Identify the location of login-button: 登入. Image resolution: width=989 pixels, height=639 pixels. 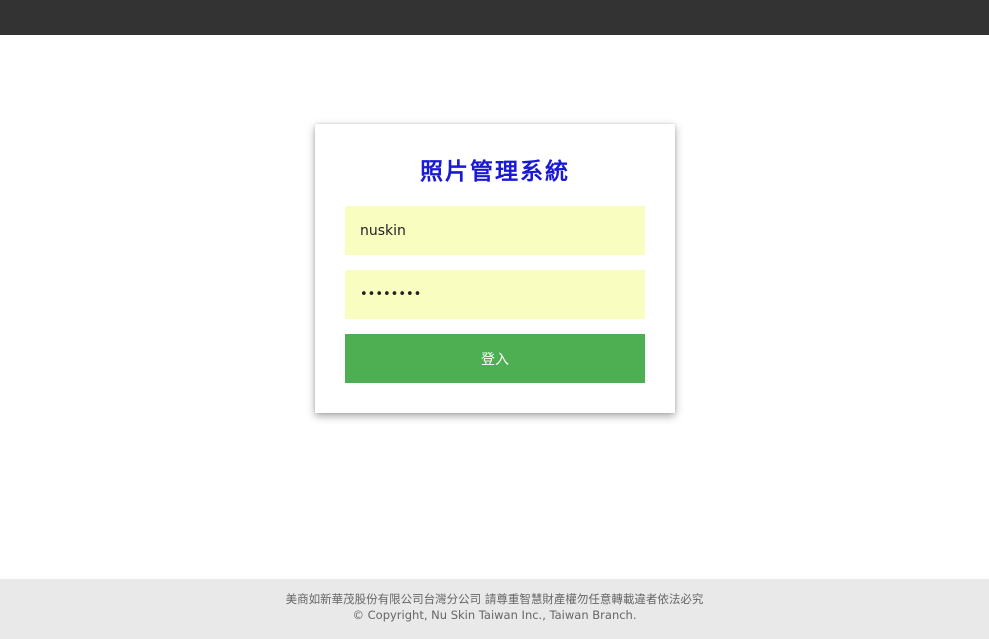
(495, 358).